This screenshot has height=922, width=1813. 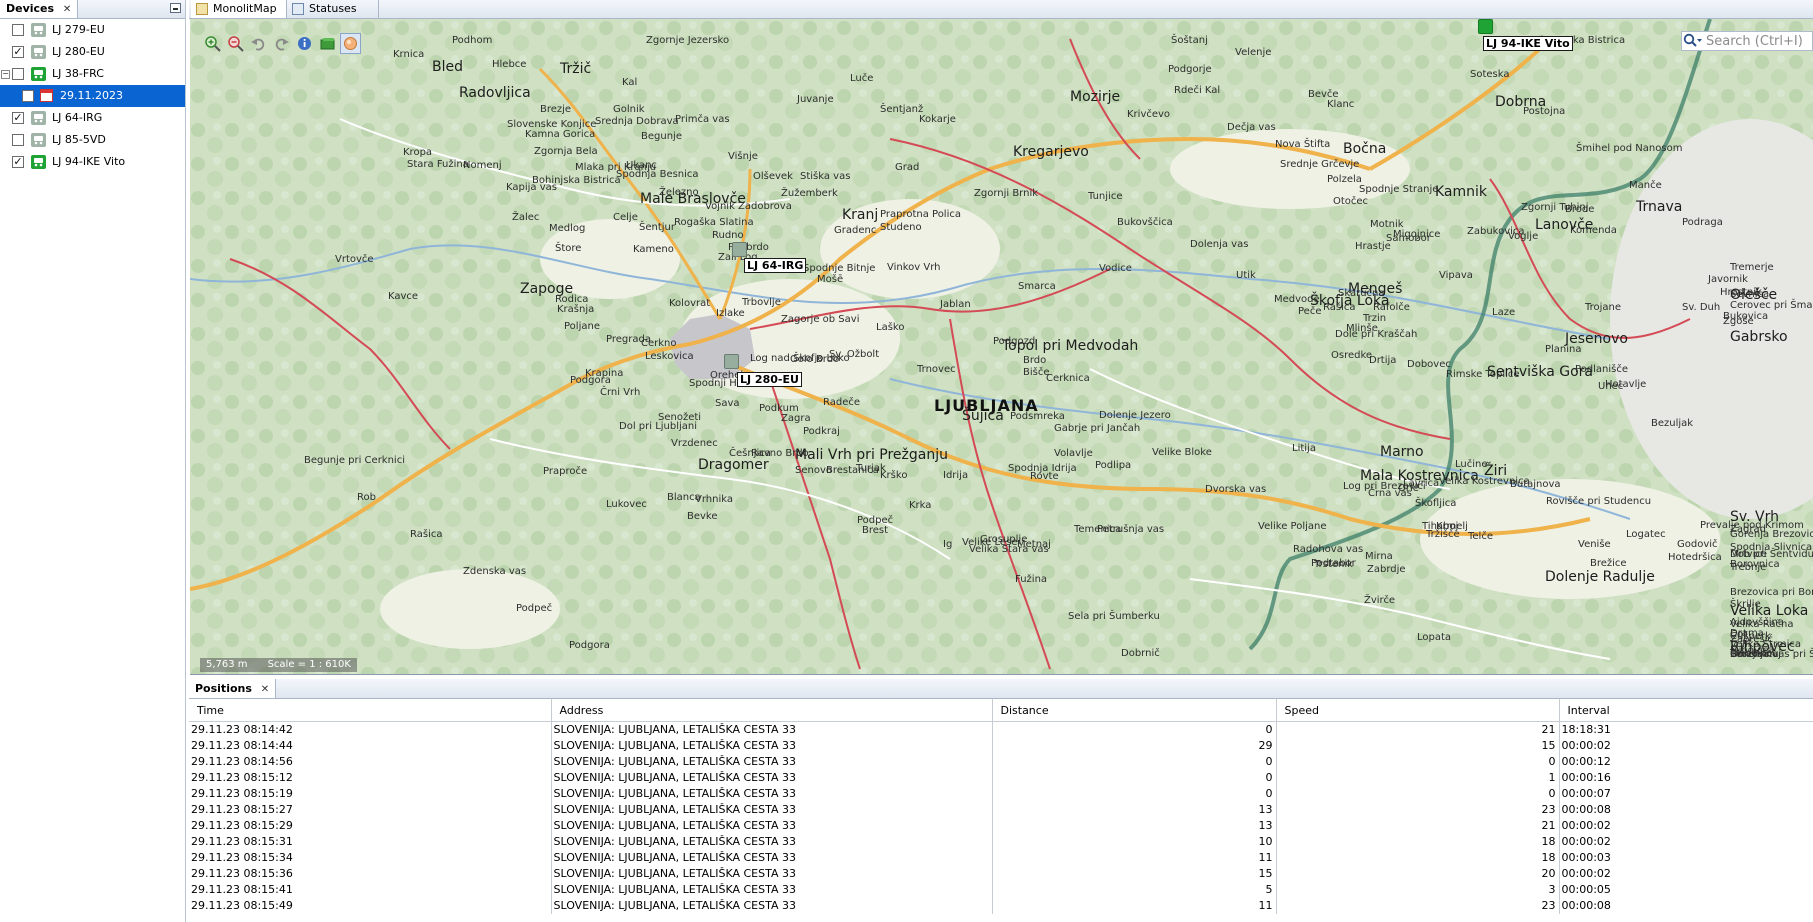 What do you see at coordinates (1757, 622) in the screenshot?
I see `place-label: Ajdovščina` at bounding box center [1757, 622].